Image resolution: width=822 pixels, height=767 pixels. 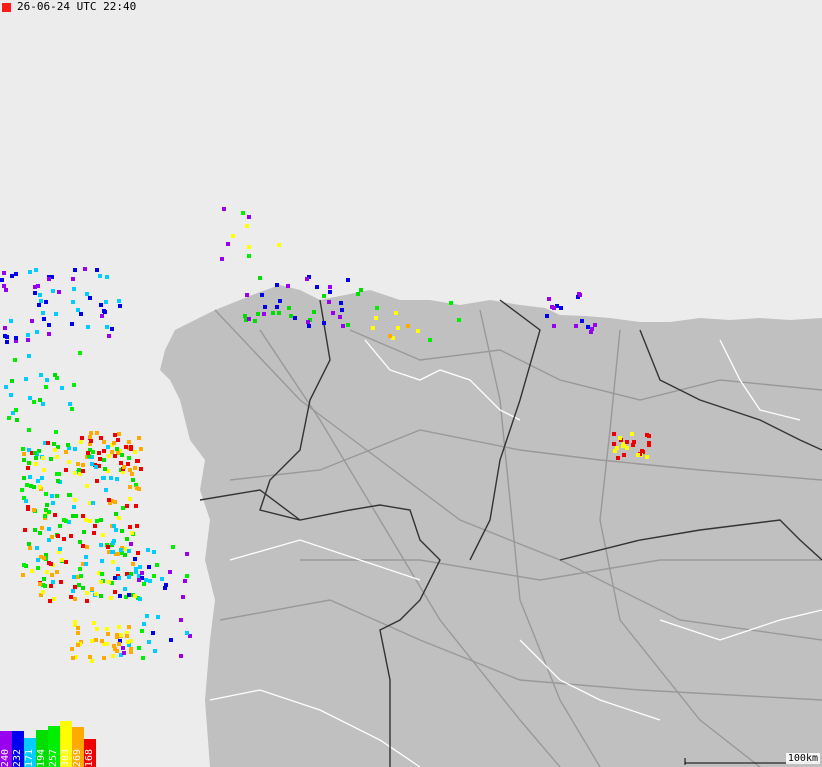 I want to click on legend-bar: 257, so click(x=54, y=746).